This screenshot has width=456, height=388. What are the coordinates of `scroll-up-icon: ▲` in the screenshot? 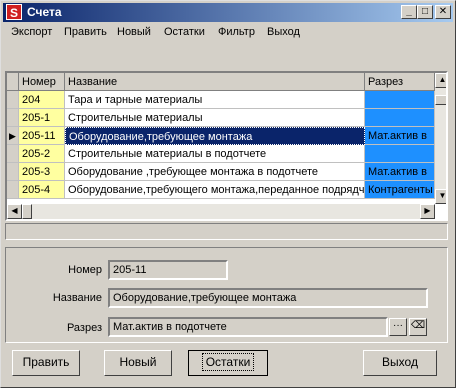 It's located at (440, 80).